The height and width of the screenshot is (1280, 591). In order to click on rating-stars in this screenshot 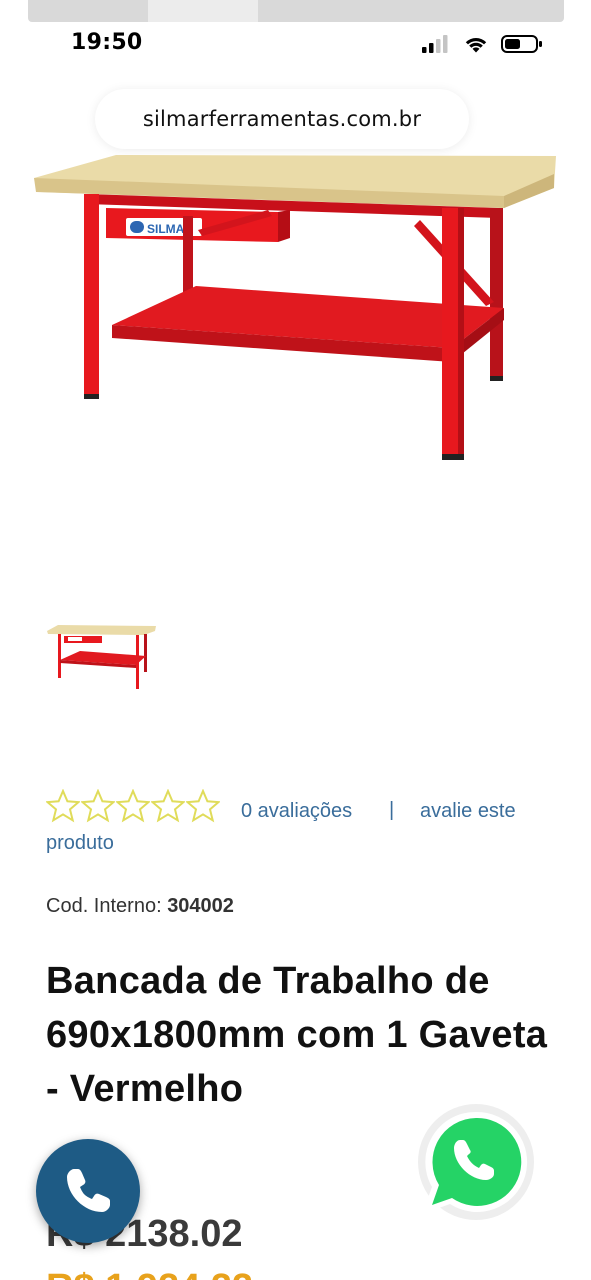, I will do `click(133, 806)`.